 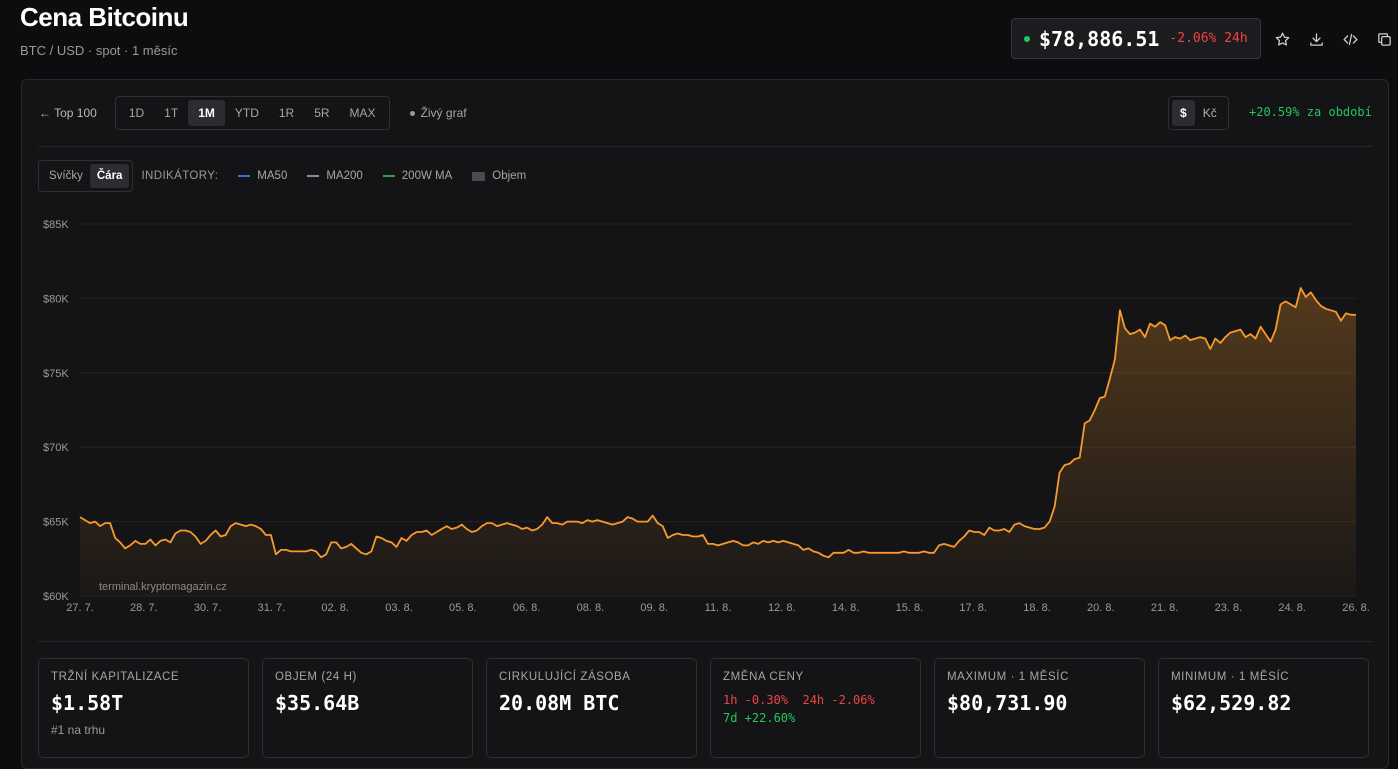 What do you see at coordinates (104, 17) in the screenshot?
I see `page-title: Cena Bitcoinu` at bounding box center [104, 17].